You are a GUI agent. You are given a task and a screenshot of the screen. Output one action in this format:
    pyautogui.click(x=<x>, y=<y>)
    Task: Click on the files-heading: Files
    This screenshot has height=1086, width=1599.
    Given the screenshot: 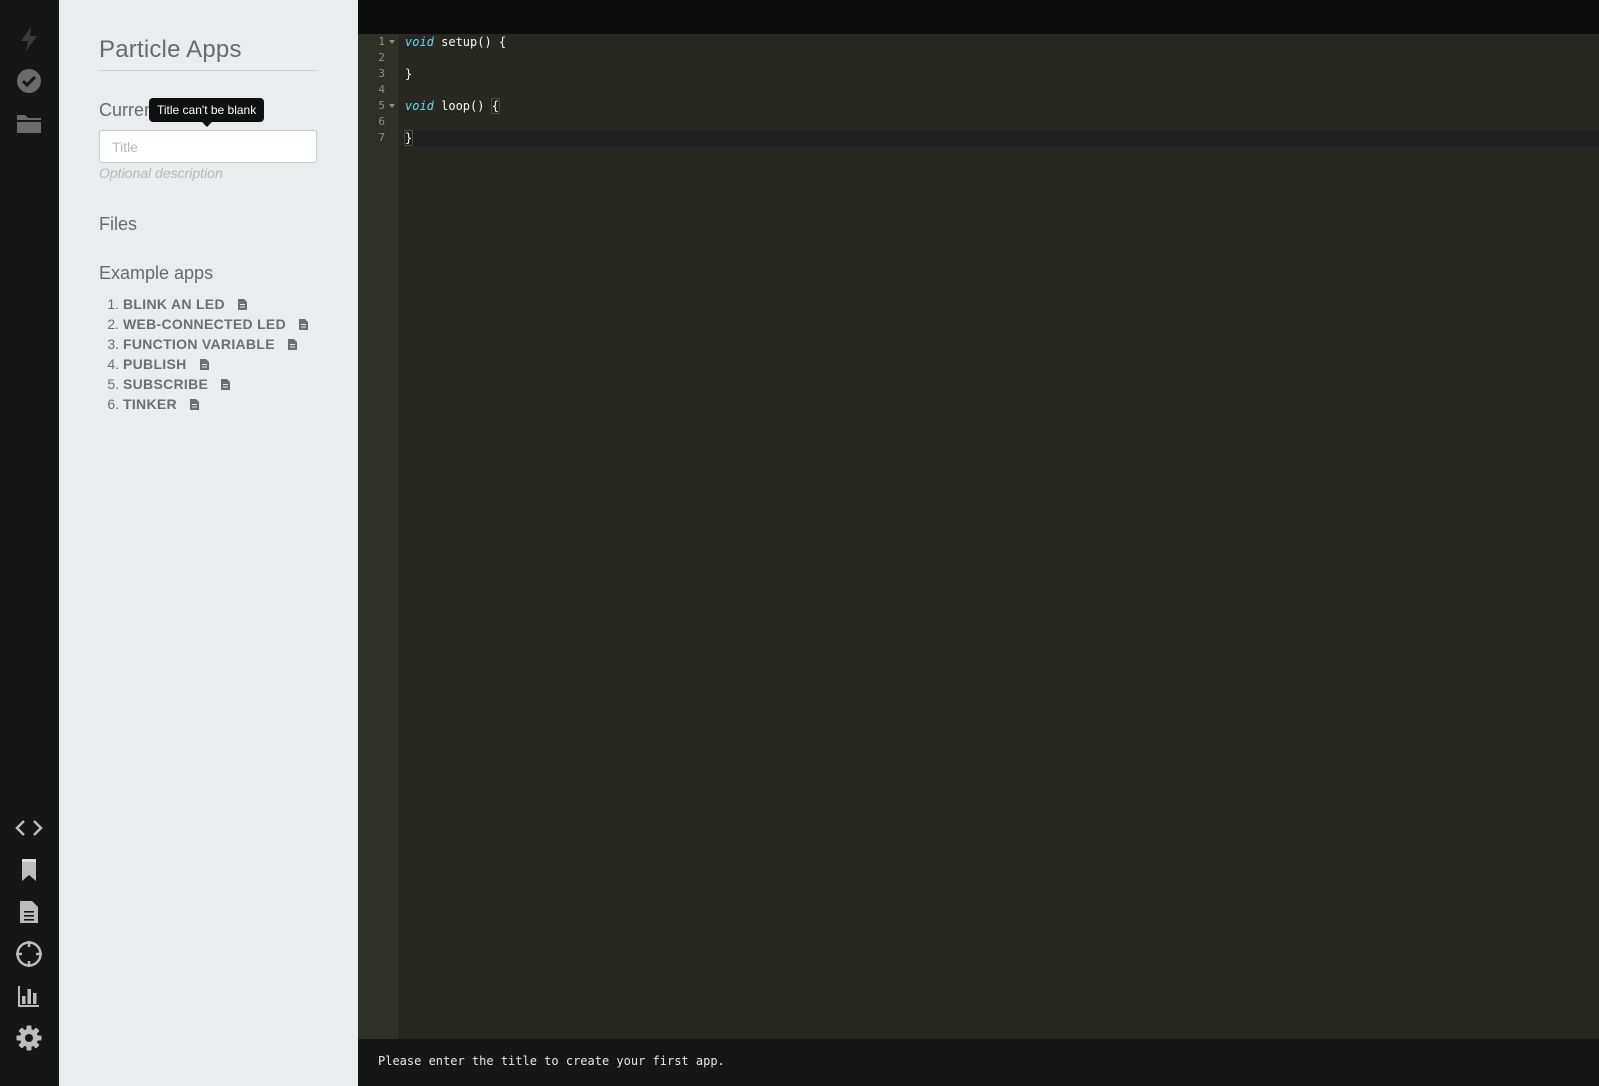 What is the action you would take?
    pyautogui.click(x=118, y=224)
    